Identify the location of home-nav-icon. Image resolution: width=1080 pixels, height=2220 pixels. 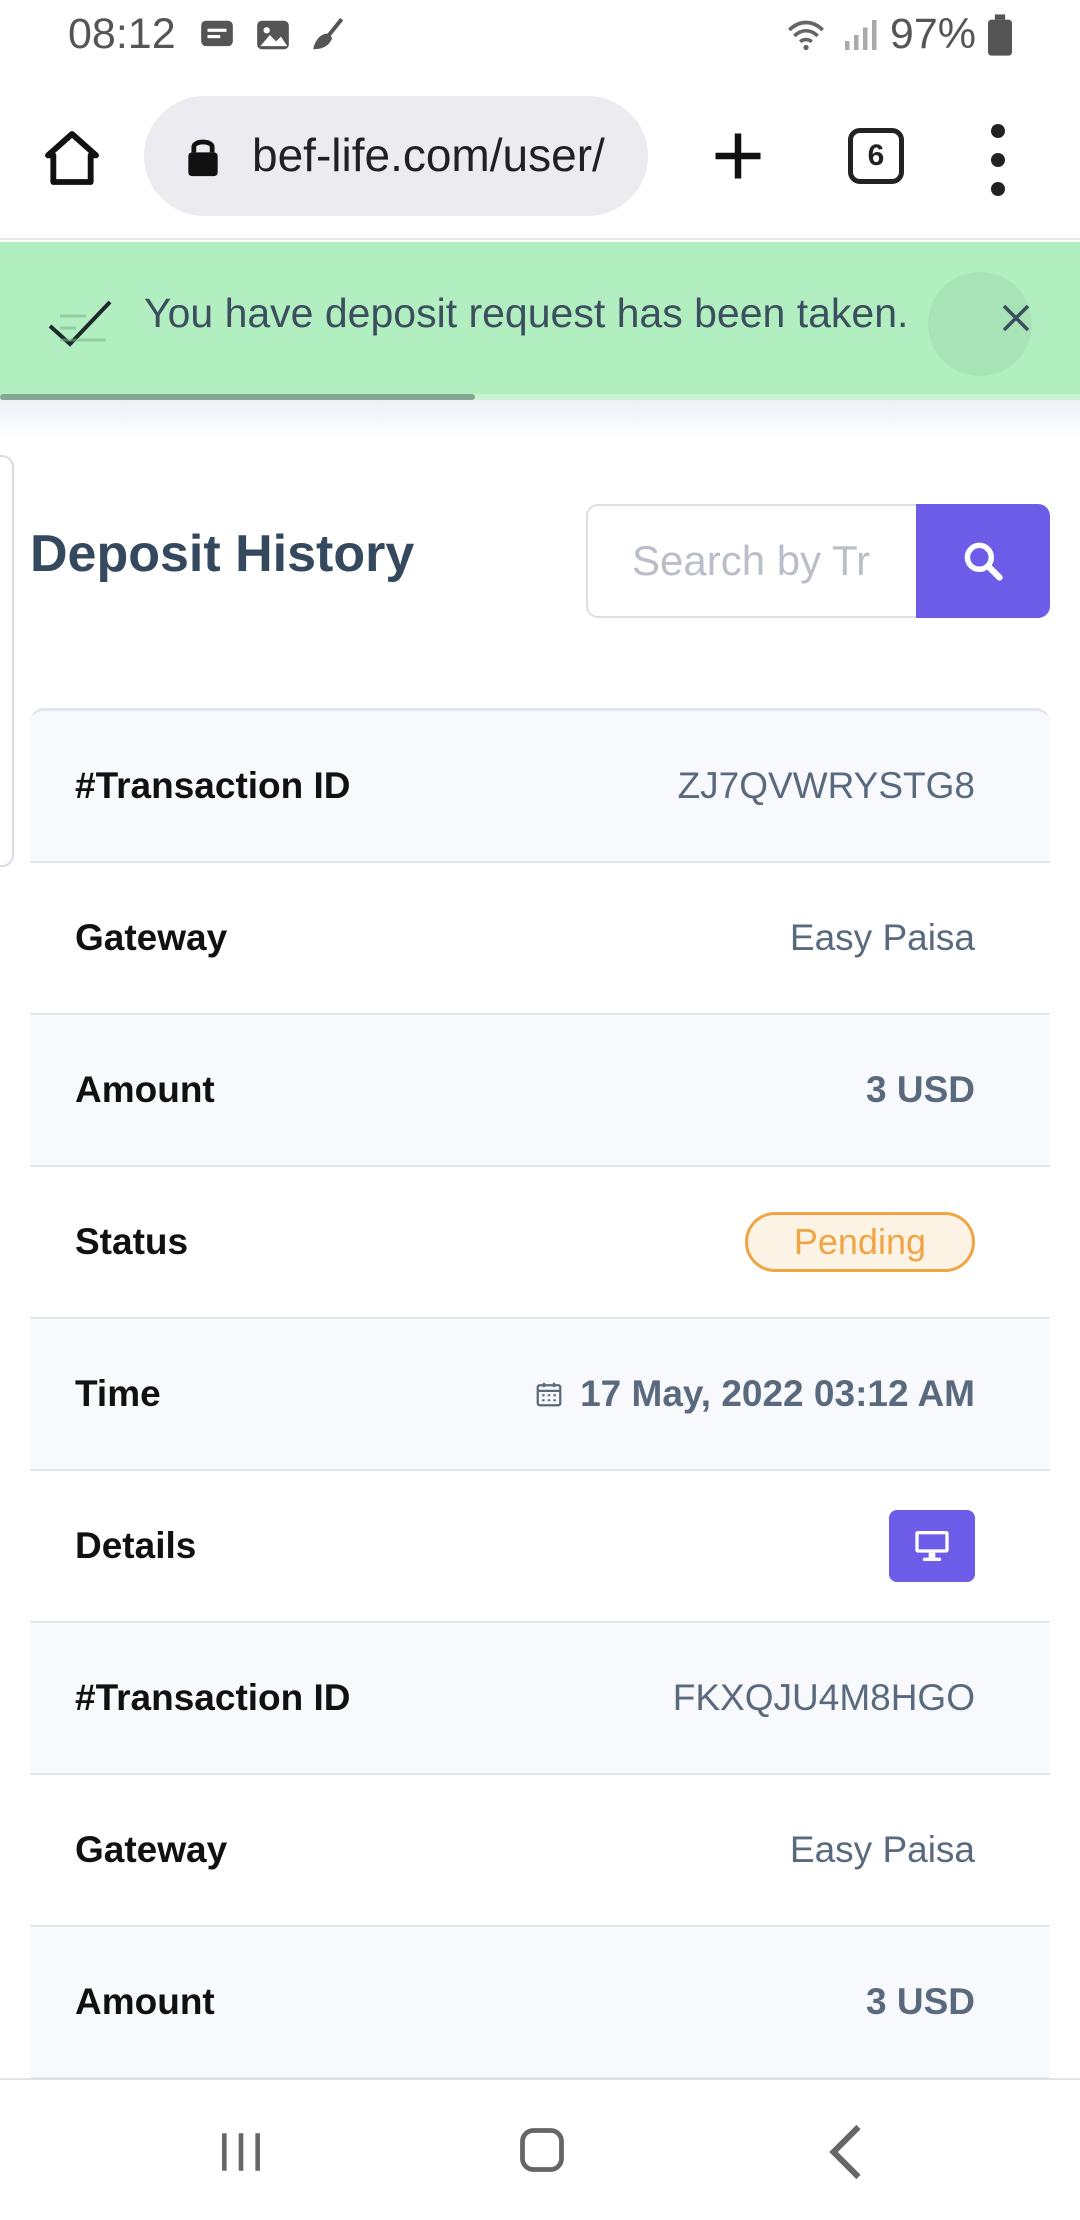
(542, 2150).